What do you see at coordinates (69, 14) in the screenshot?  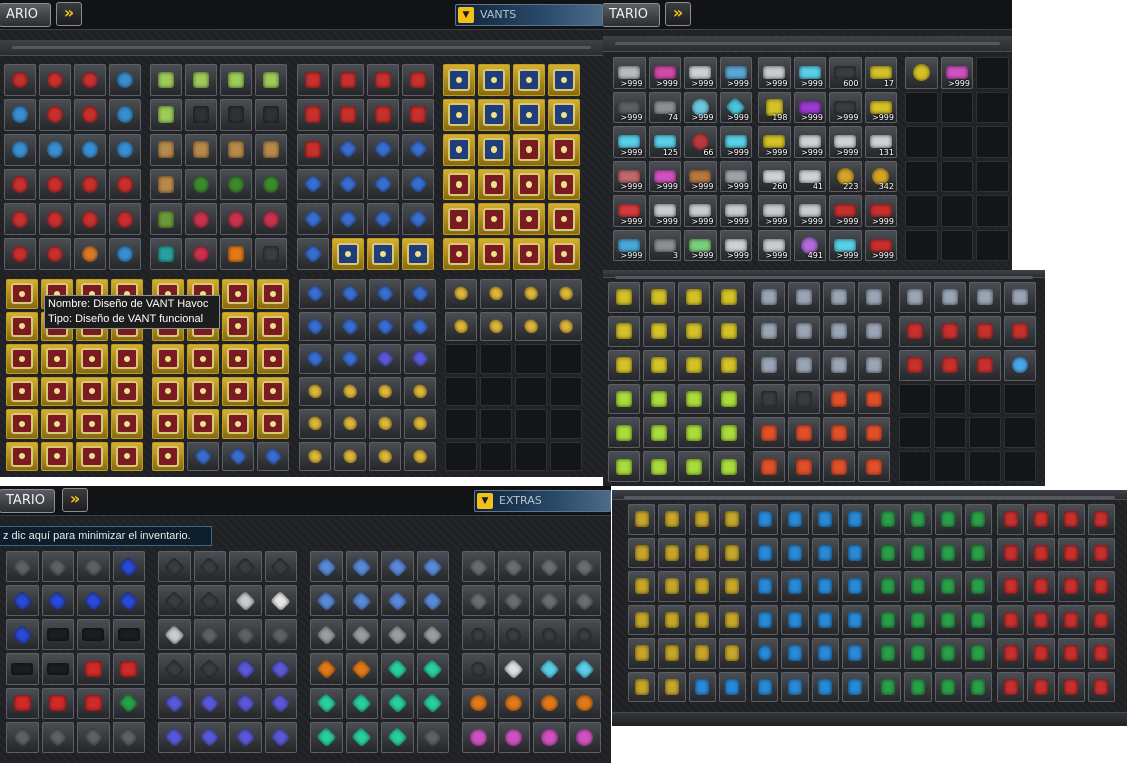 I see `expand-chevron-icon: »` at bounding box center [69, 14].